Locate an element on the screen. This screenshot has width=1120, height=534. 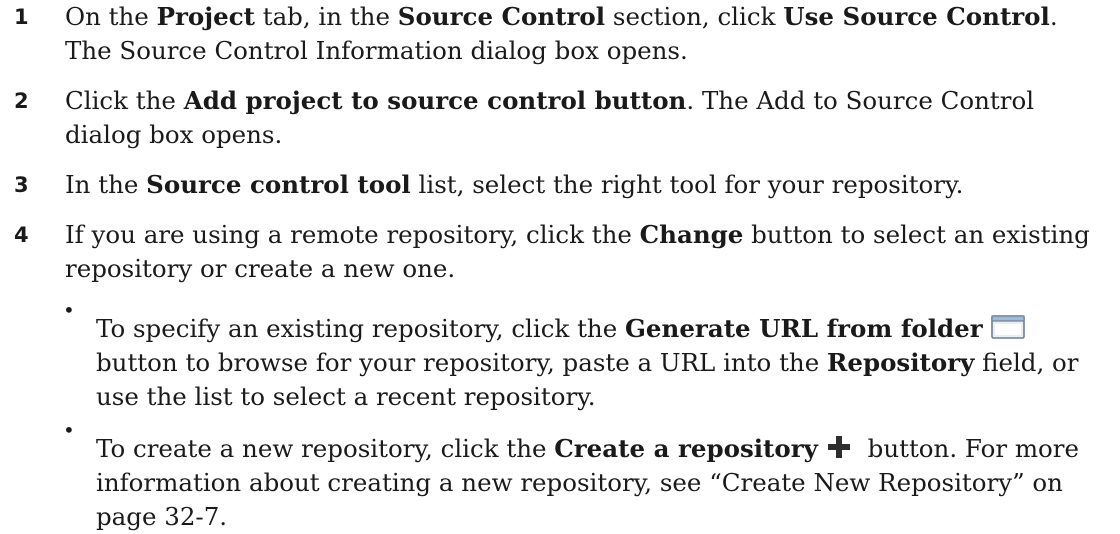
step-number: 2 is located at coordinates (21, 101).